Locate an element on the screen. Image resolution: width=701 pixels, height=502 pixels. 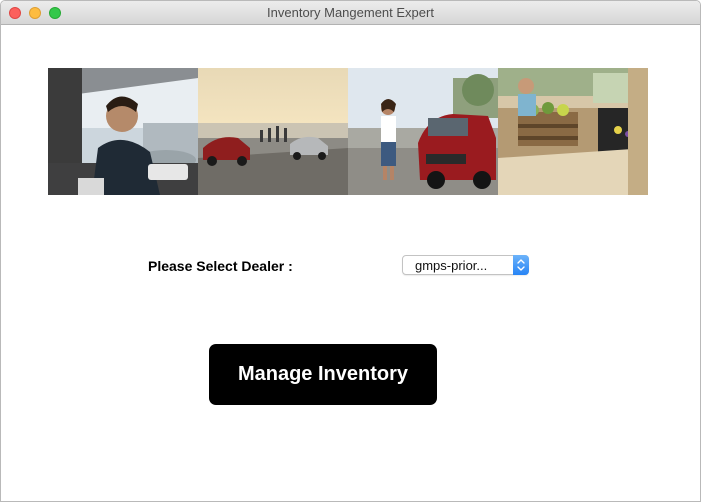
coast-road-photo-icon is located at coordinates (273, 131).